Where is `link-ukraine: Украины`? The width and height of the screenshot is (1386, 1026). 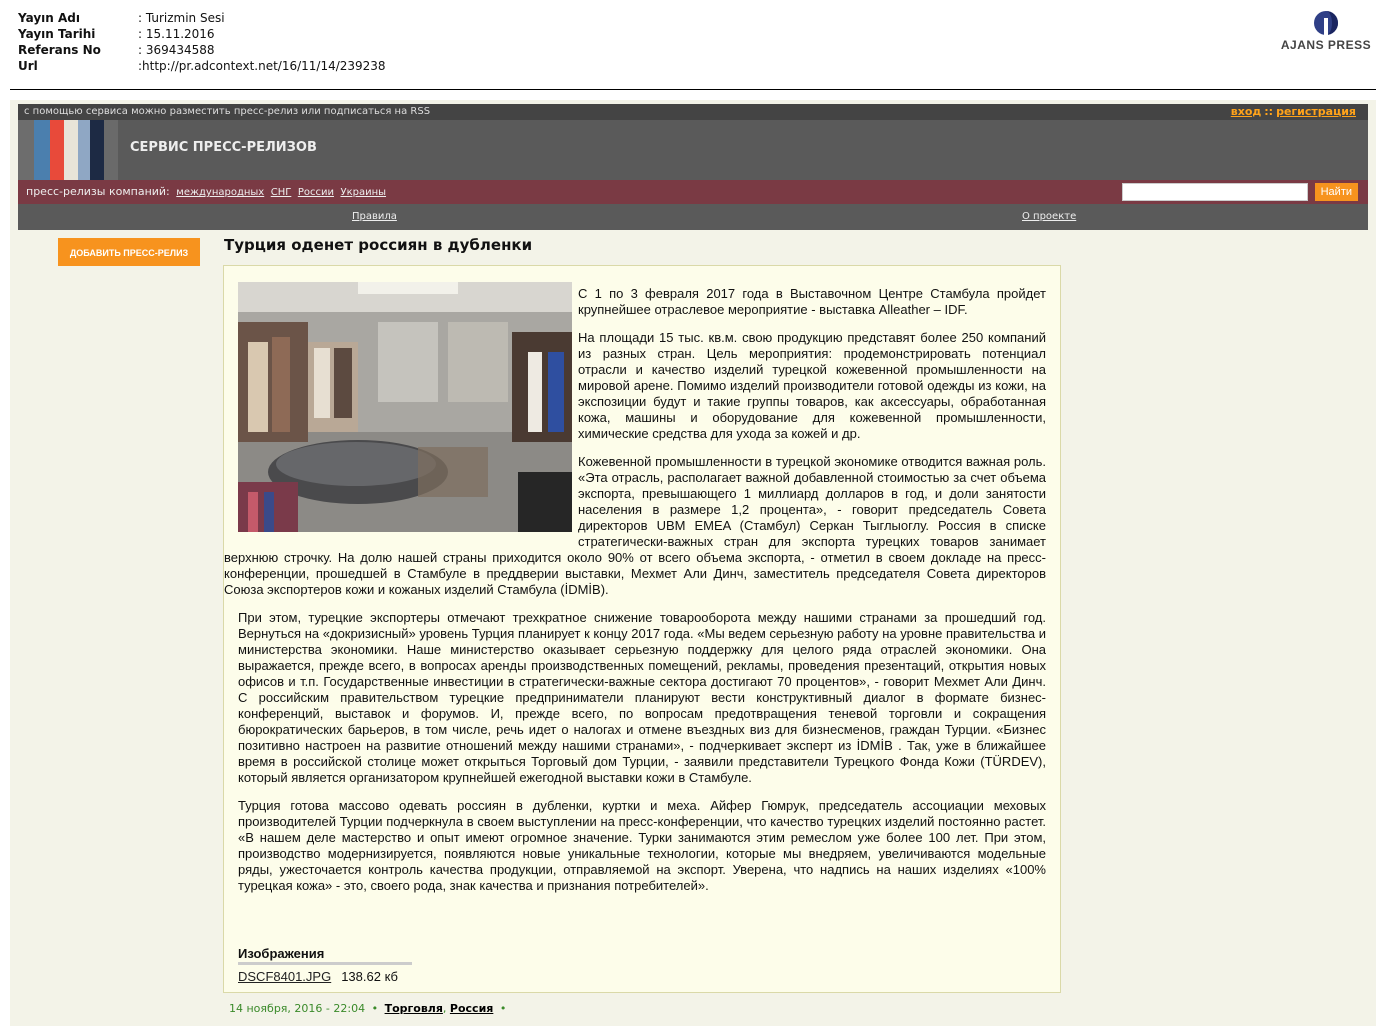 link-ukraine: Украины is located at coordinates (363, 192).